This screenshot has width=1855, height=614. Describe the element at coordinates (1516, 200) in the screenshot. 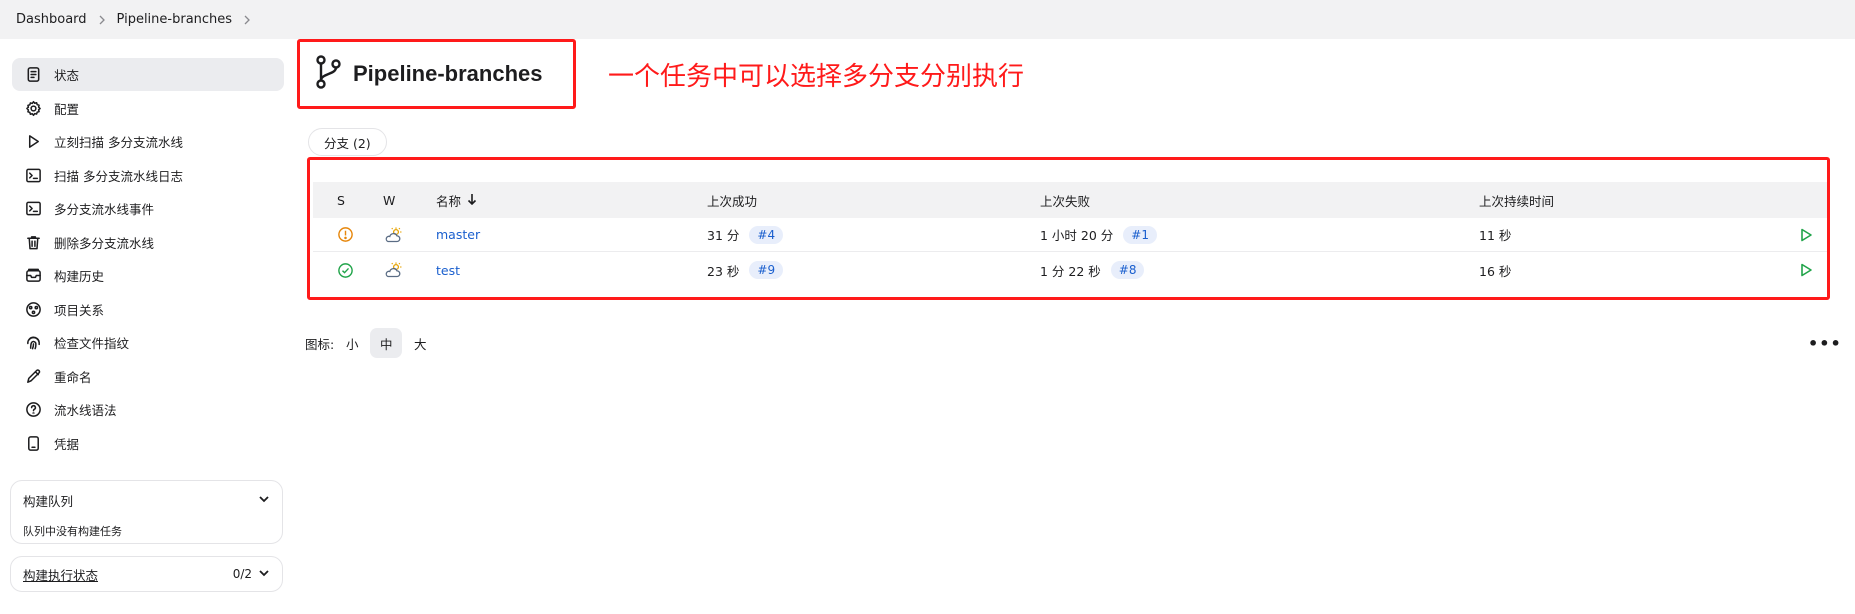

I see `header-last-duration: 上次持续时间` at that location.